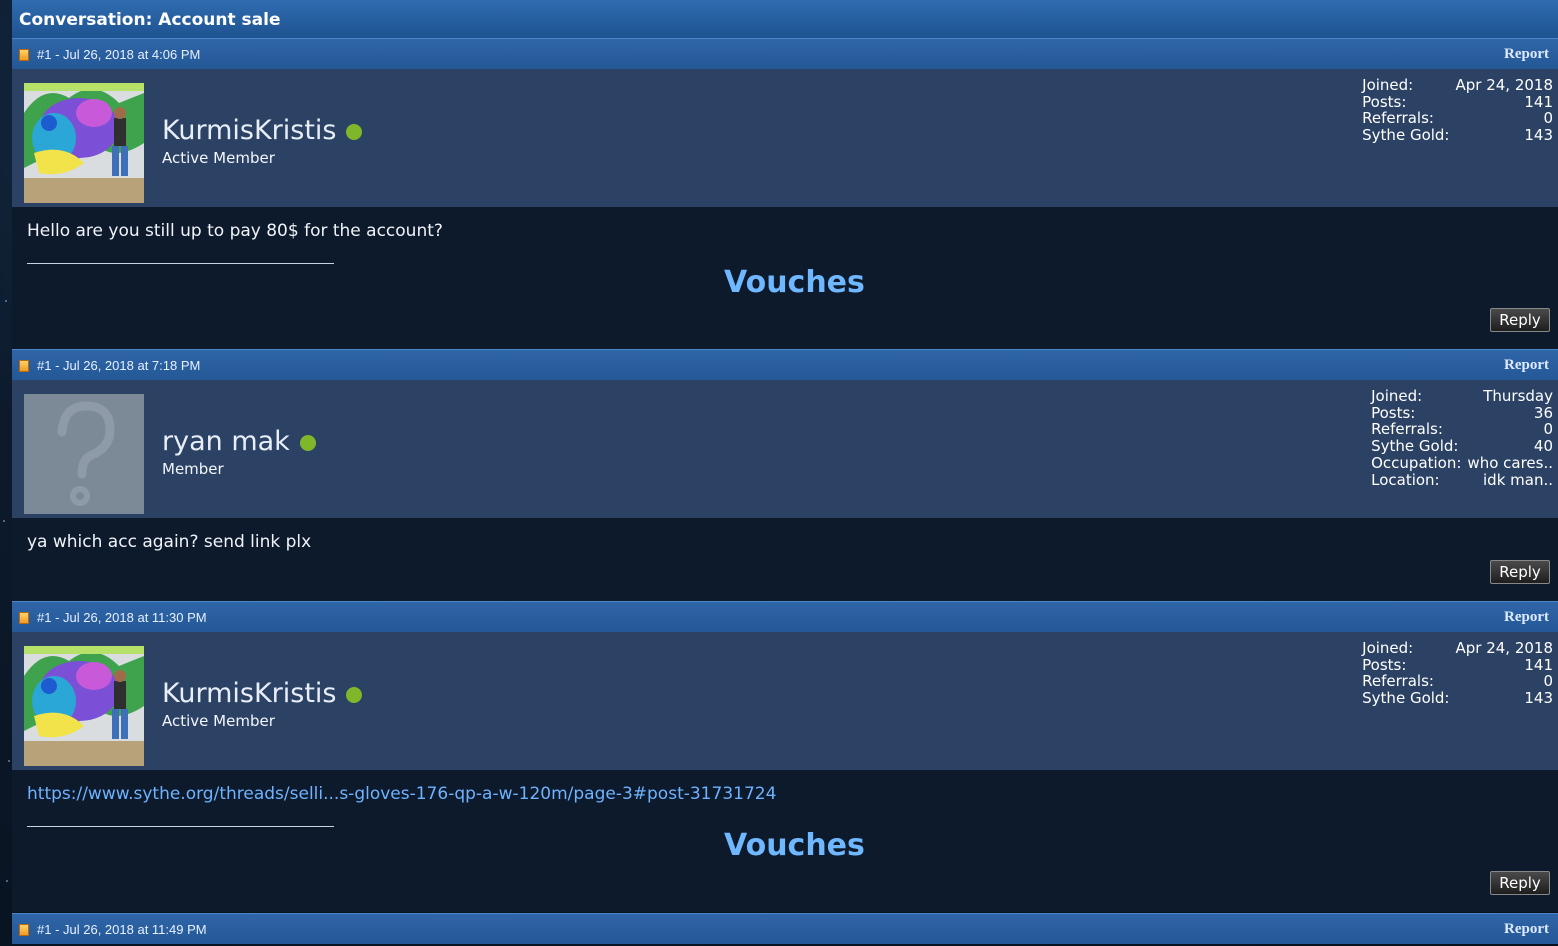 The height and width of the screenshot is (946, 1558). Describe the element at coordinates (150, 20) in the screenshot. I see `conversation-title: Conversation: Account sale` at that location.